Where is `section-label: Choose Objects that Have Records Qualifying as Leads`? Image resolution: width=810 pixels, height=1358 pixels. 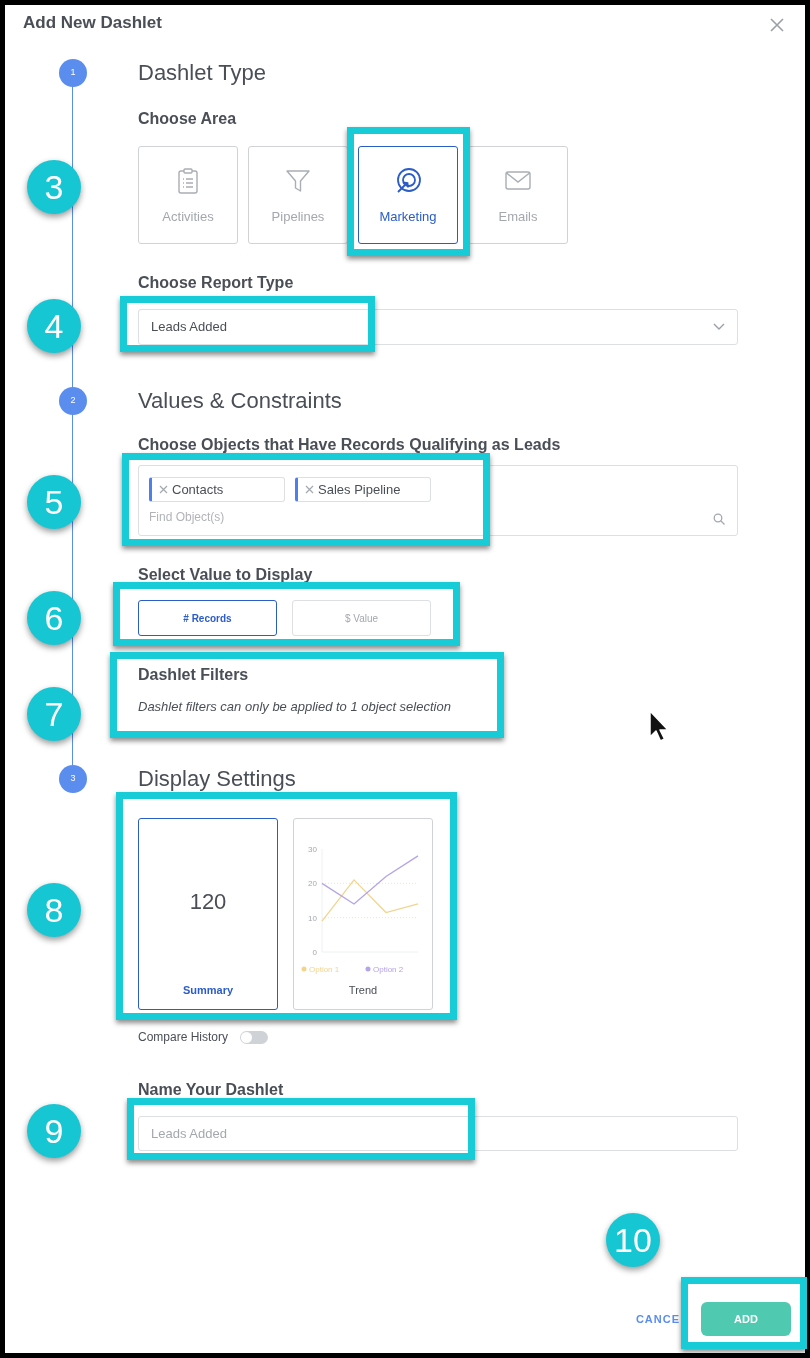 section-label: Choose Objects that Have Records Qualifying as Leads is located at coordinates (350, 445).